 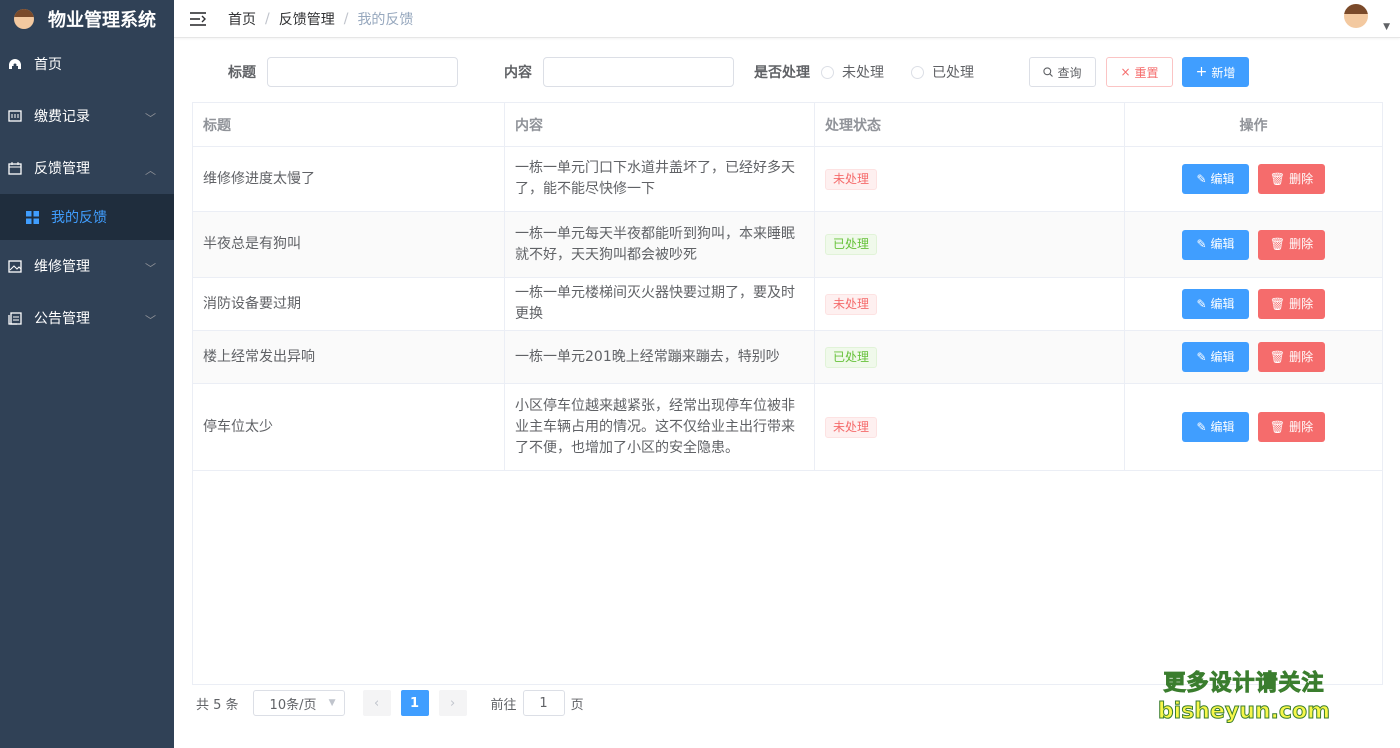 I want to click on header-content: 内容, so click(x=660, y=124).